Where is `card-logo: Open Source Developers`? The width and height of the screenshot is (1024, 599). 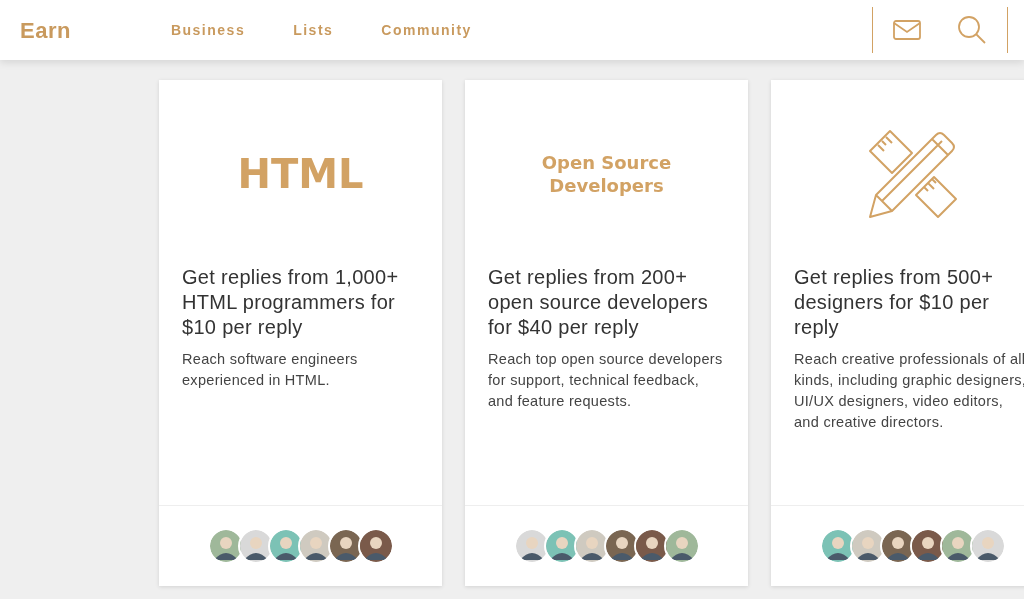
card-logo: Open Source Developers is located at coordinates (606, 173).